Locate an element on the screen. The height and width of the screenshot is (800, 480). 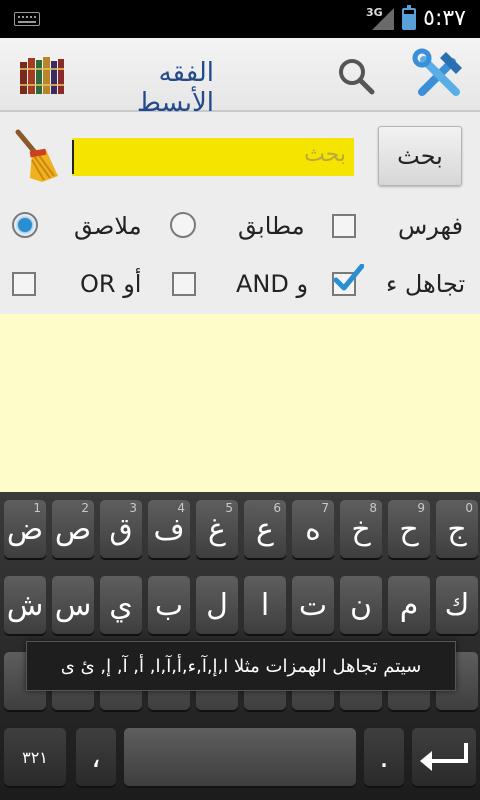
space-key is located at coordinates (240, 757).